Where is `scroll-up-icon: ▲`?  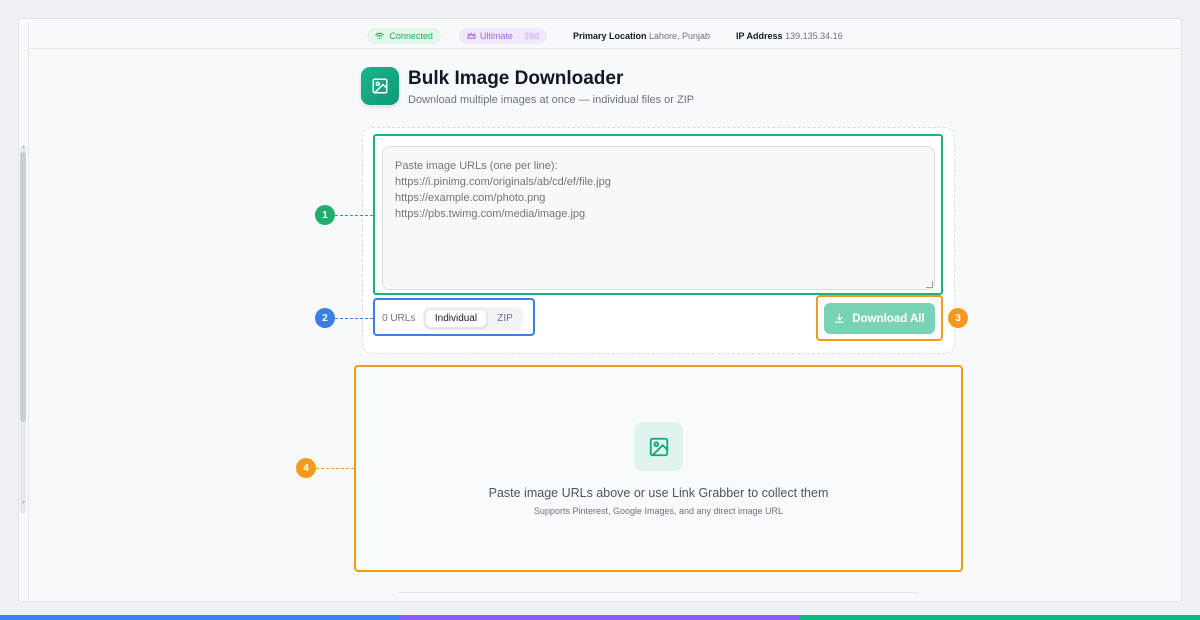 scroll-up-icon: ▲ is located at coordinates (23, 147).